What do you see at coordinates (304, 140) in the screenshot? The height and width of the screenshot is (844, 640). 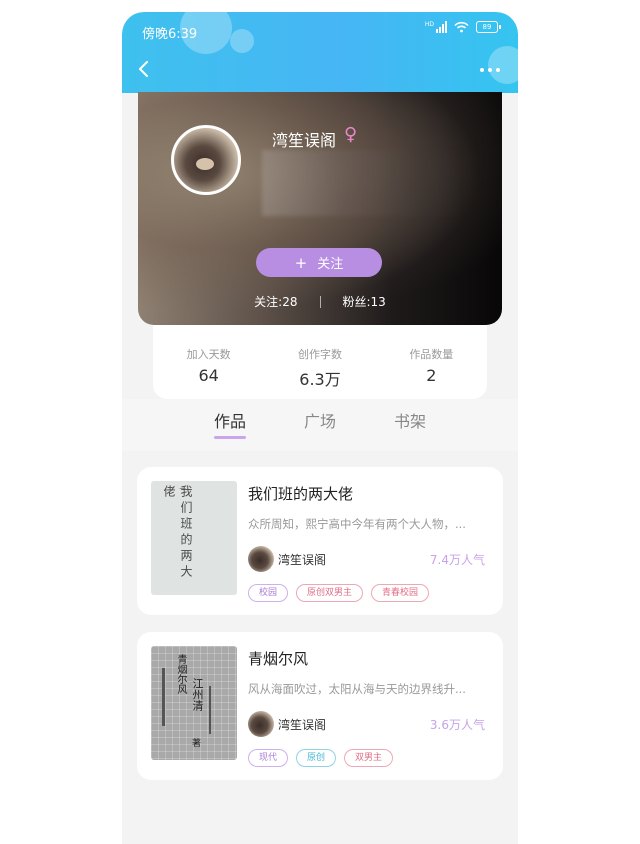 I see `profile-username: 湾笙误阁` at bounding box center [304, 140].